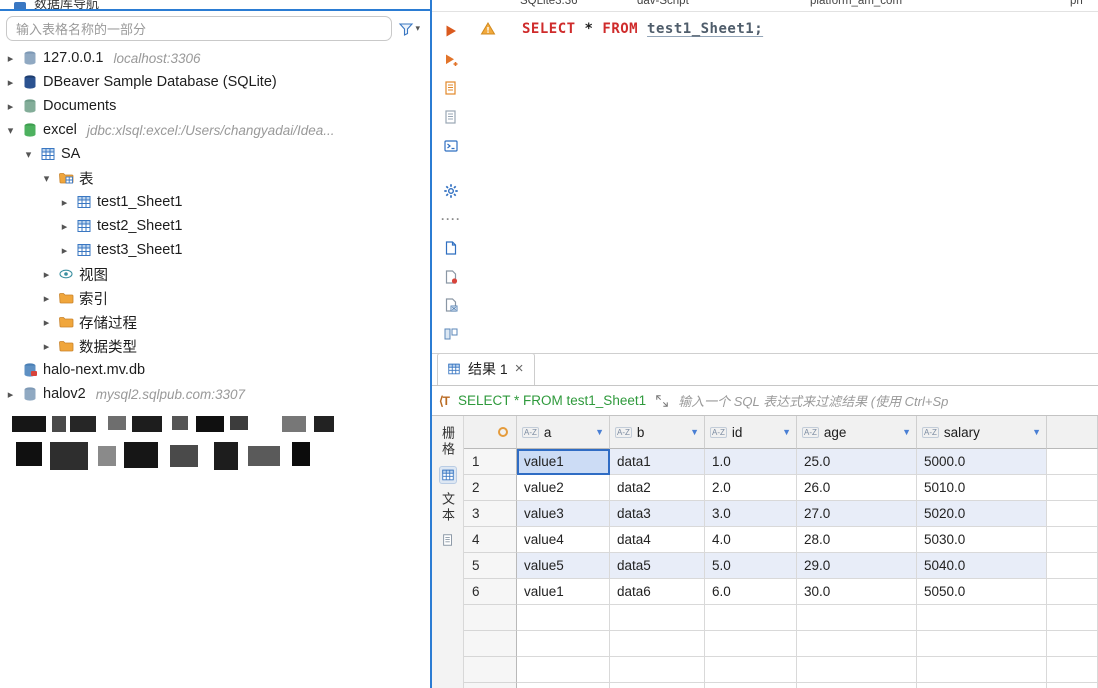 The height and width of the screenshot is (688, 1098). What do you see at coordinates (444, 401) in the screenshot?
I see `filter-type-icon: ⟨T` at bounding box center [444, 401].